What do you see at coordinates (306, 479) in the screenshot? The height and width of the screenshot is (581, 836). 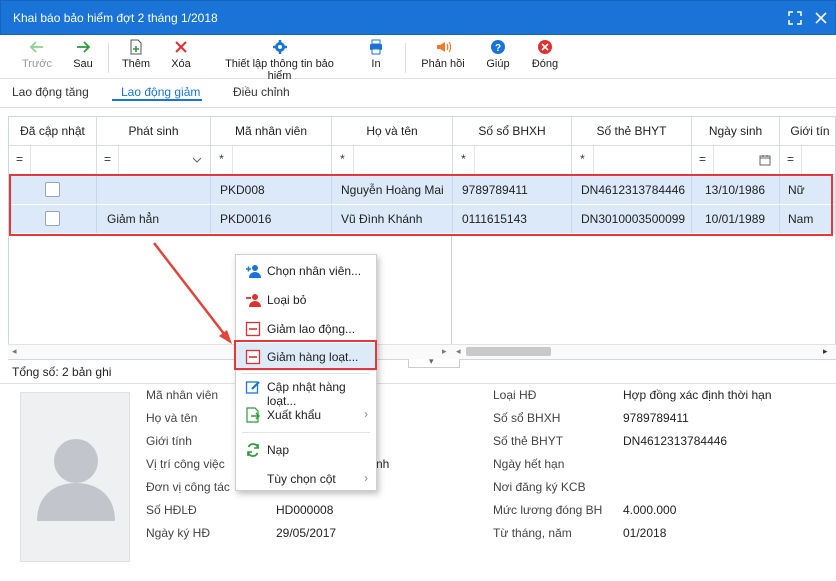 I see `menu-item-column-options: Tùy chọn cột ›` at bounding box center [306, 479].